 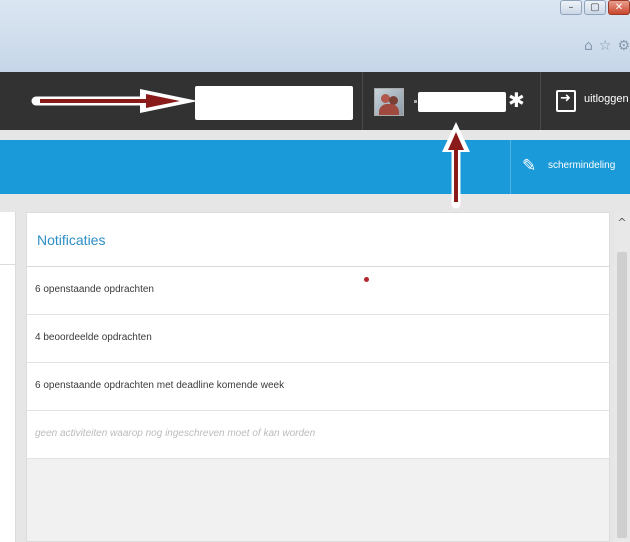 What do you see at coordinates (318, 339) in the screenshot?
I see `notification-item: 4 beoordeelde opdrachten` at bounding box center [318, 339].